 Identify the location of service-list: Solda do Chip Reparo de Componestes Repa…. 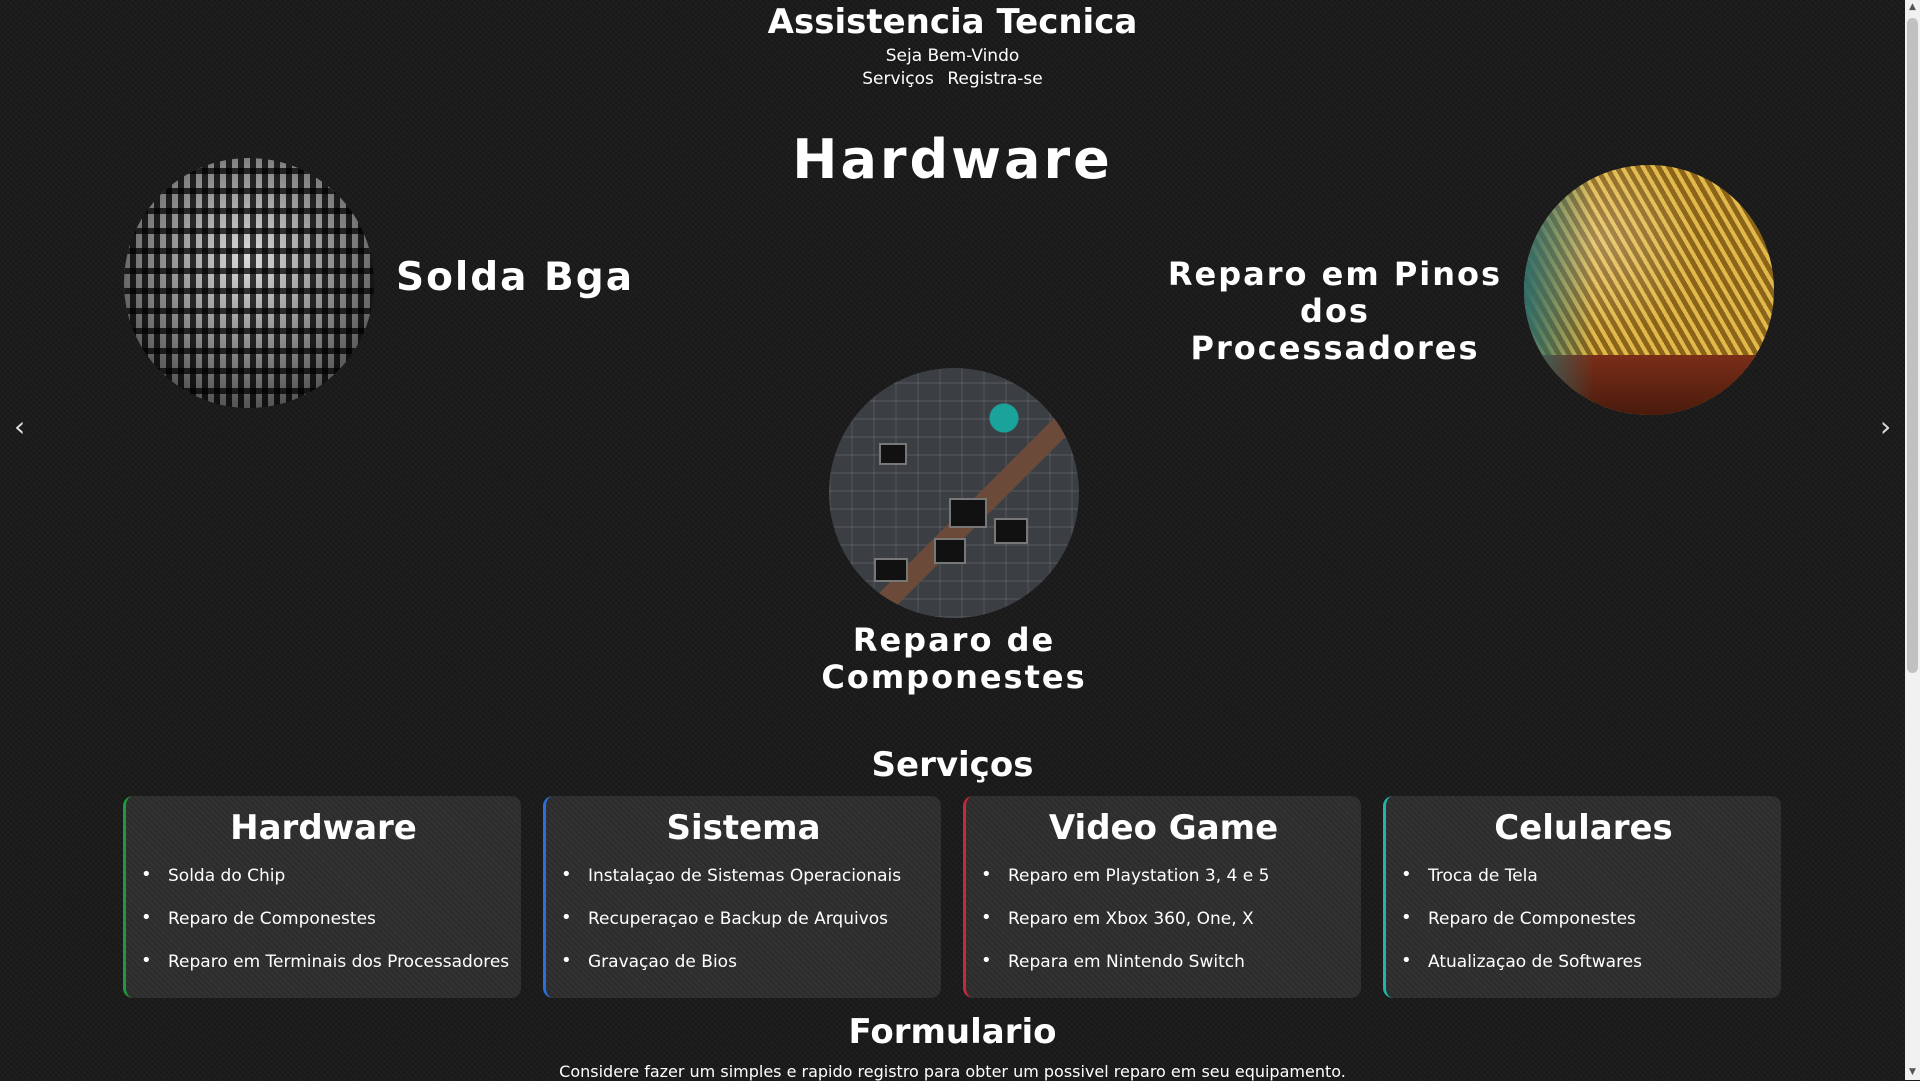
(323, 929).